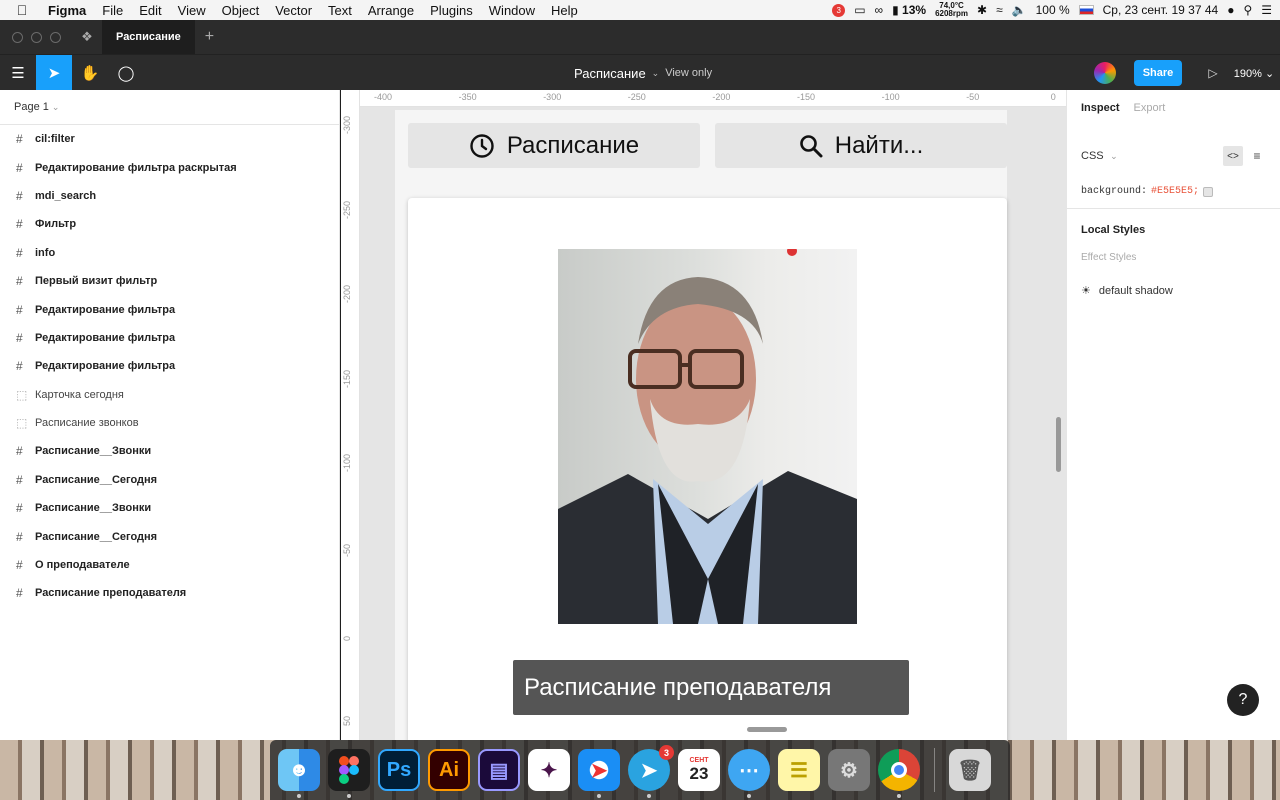 The image size is (1280, 800). Describe the element at coordinates (599, 773) in the screenshot. I see `safari-icon: ➤` at that location.